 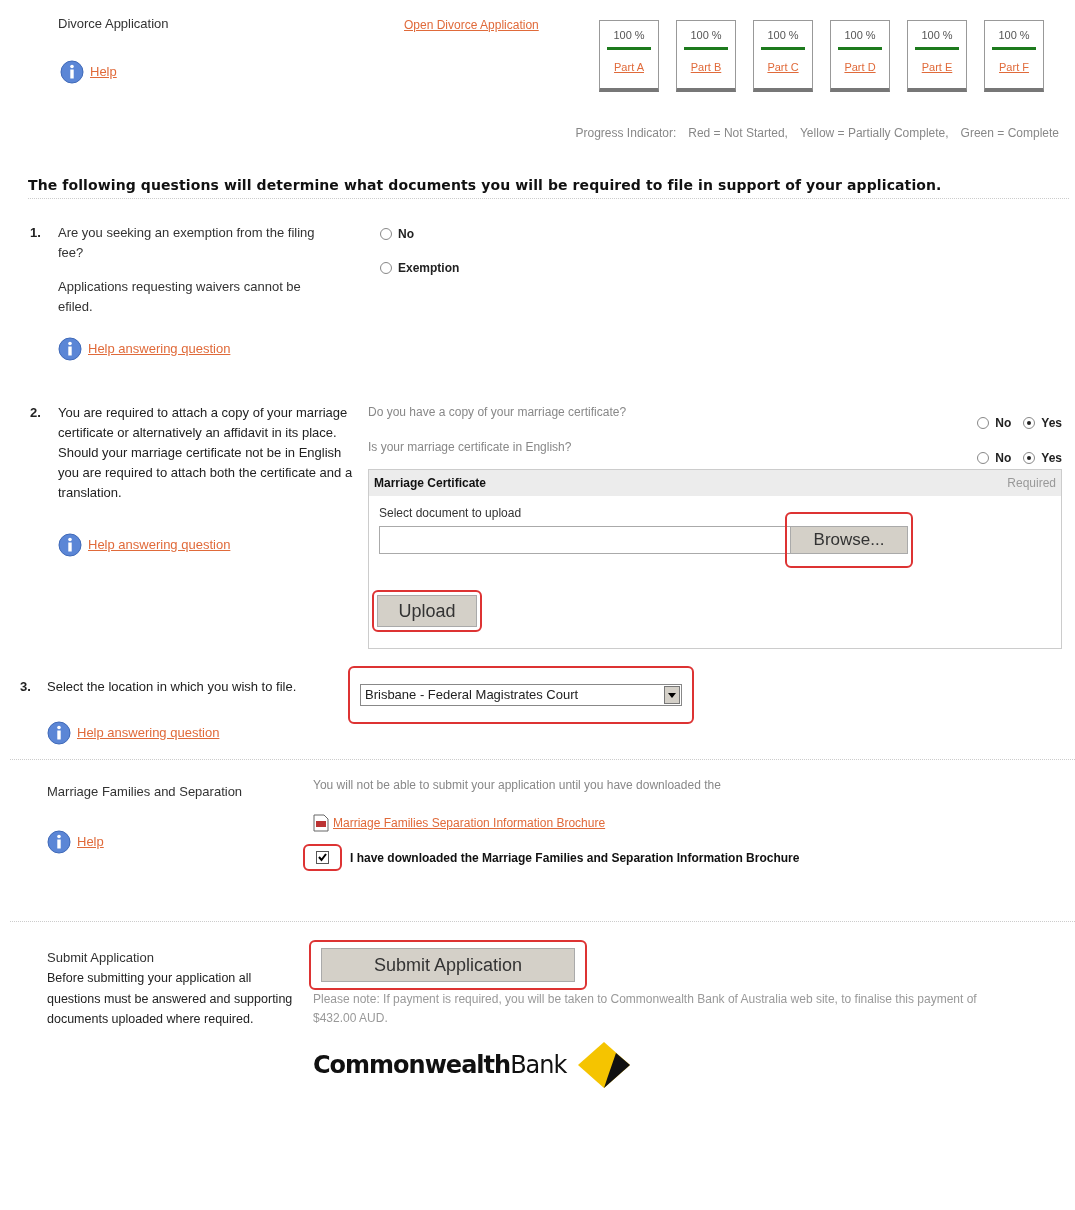 I want to click on legend-text: Progress Indicator:, so click(x=626, y=133).